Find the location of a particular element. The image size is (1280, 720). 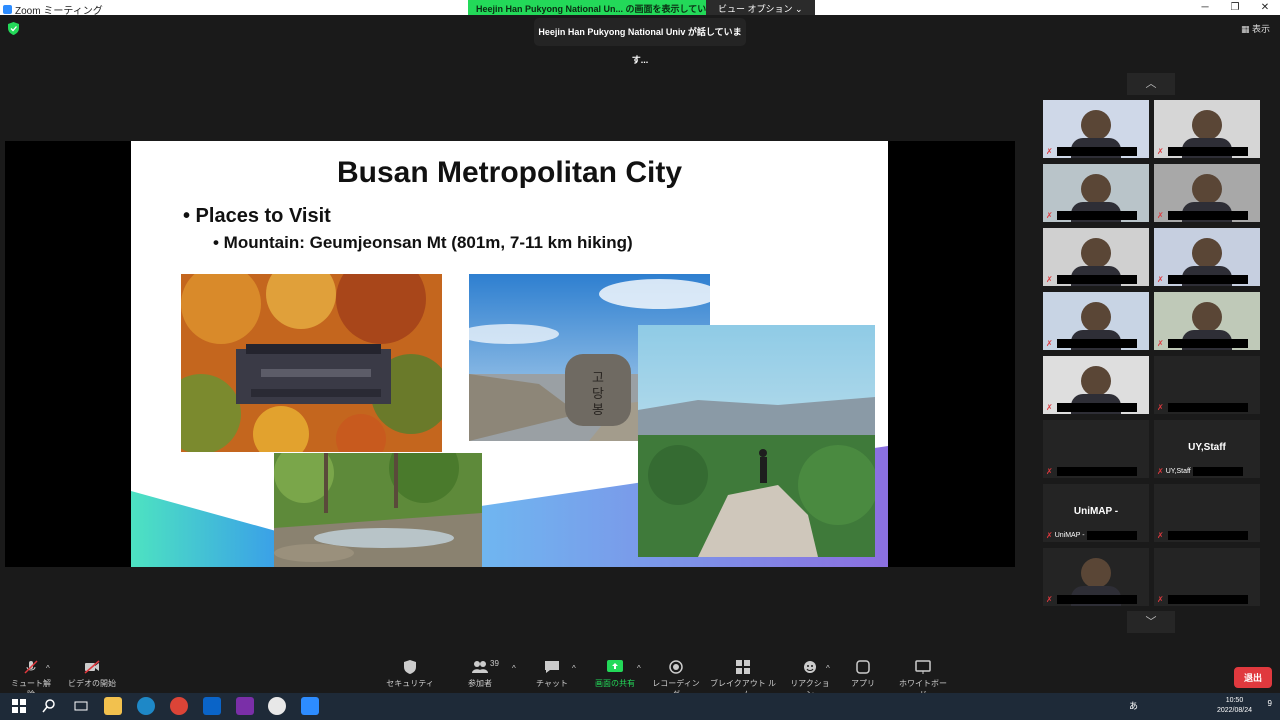

edge-browser-icon is located at coordinates (146, 706).